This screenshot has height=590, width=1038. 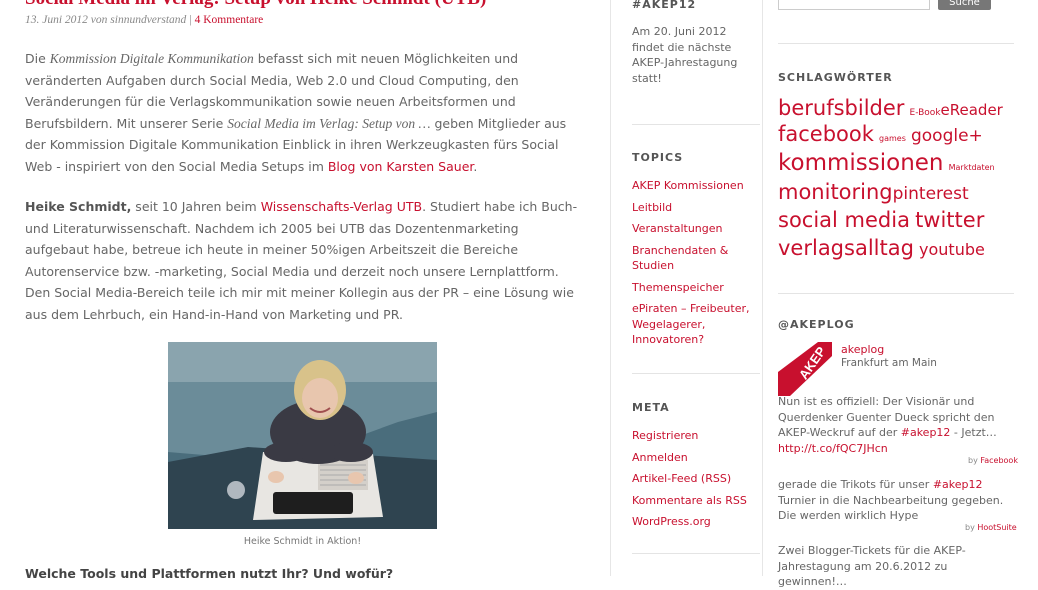 I want to click on utb-link: Wissenschafts-Verlag UTB, so click(x=341, y=206).